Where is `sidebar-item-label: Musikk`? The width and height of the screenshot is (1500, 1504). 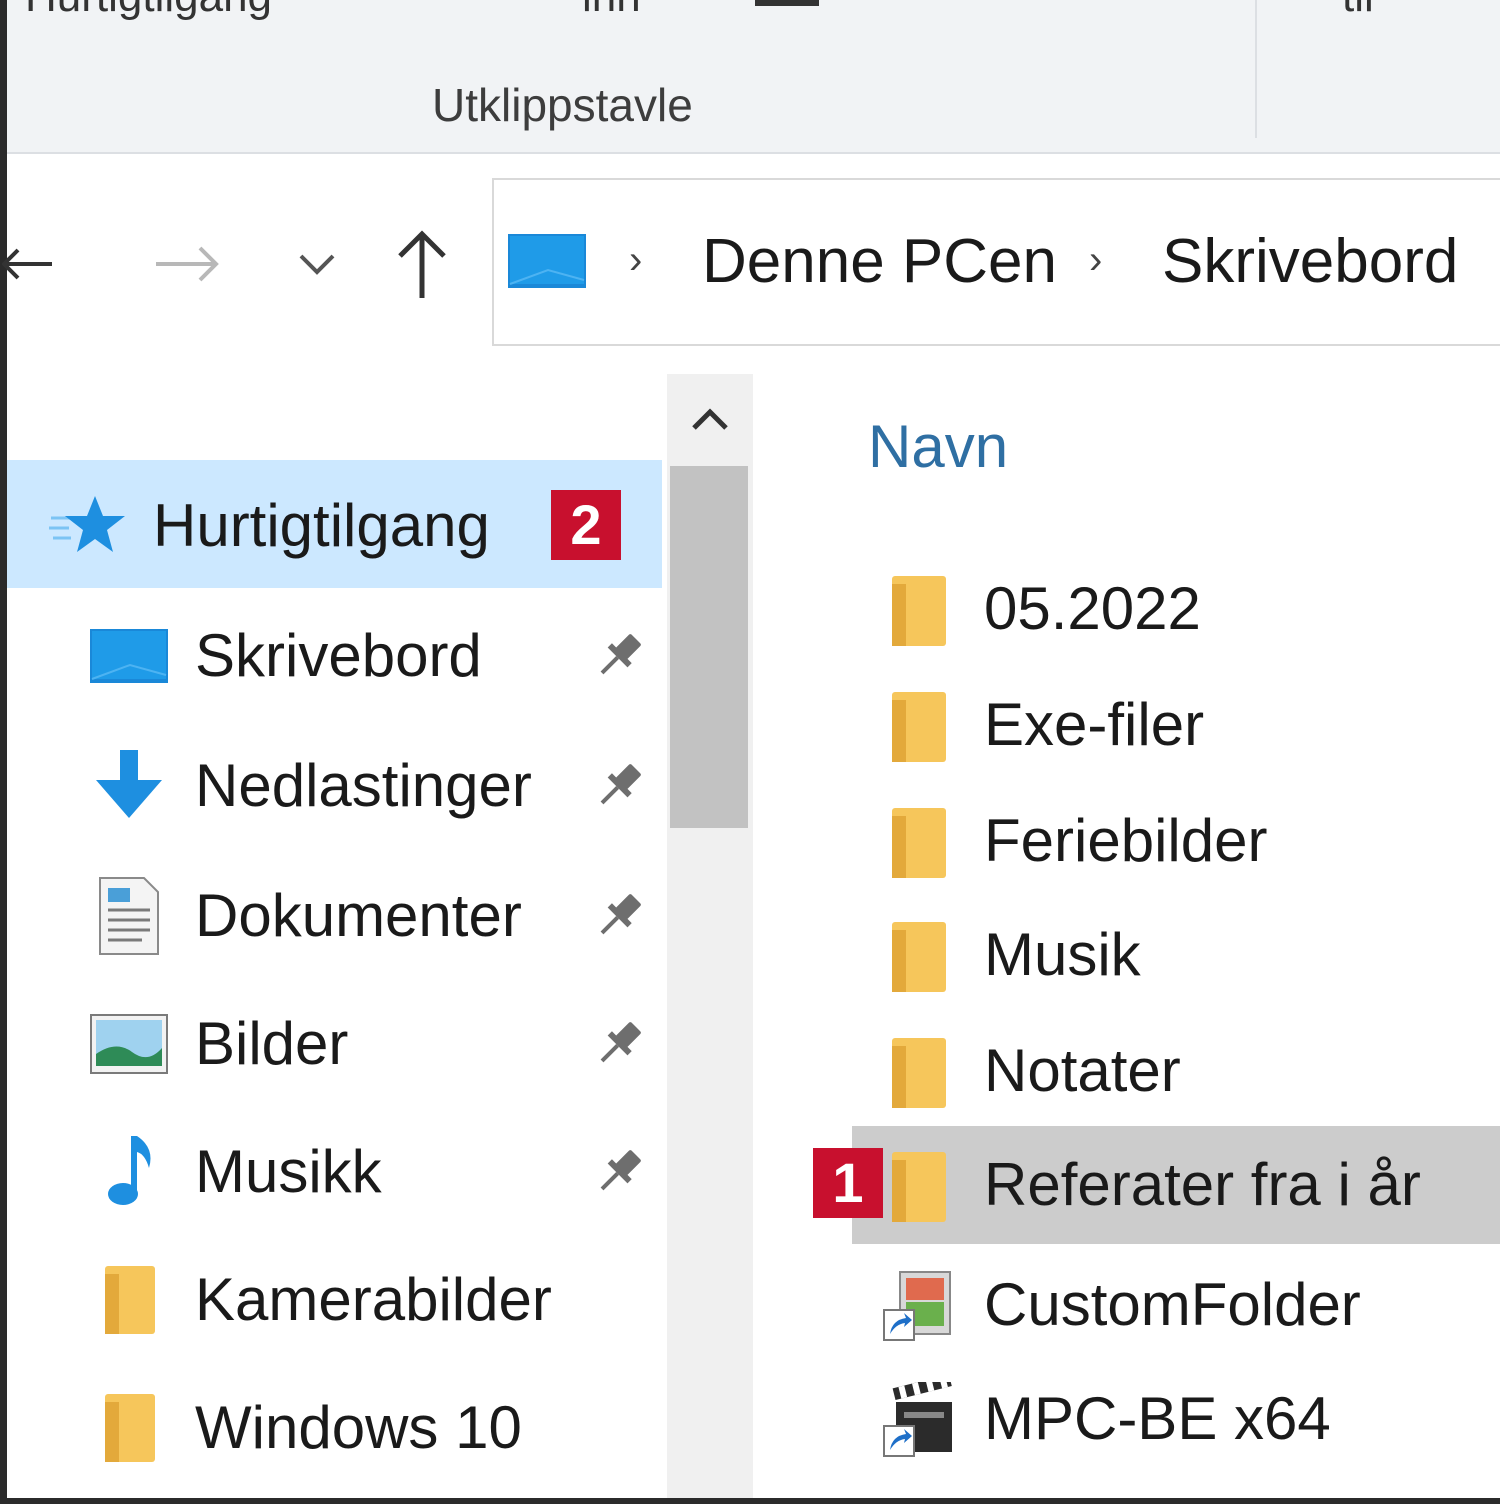
sidebar-item-label: Musikk is located at coordinates (288, 1171).